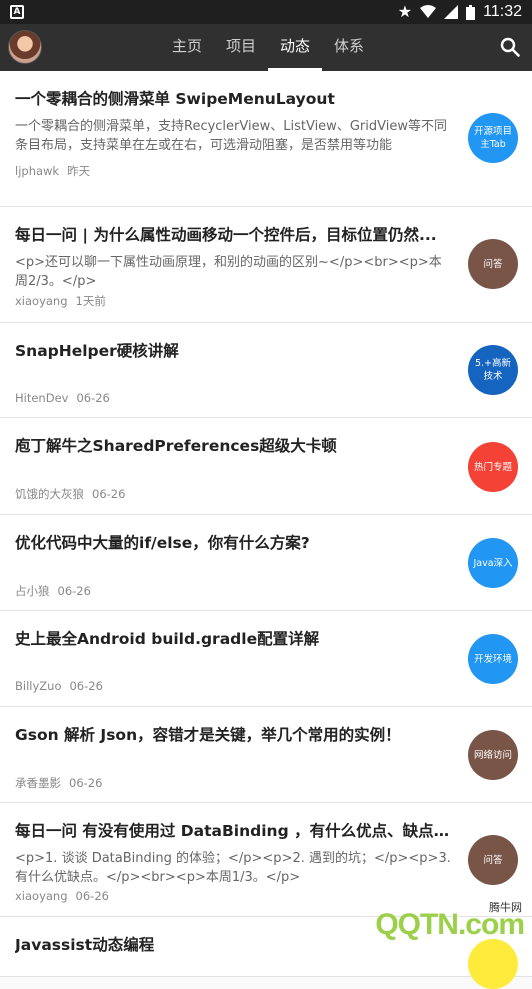  What do you see at coordinates (471, 12) in the screenshot?
I see `battery-icon` at bounding box center [471, 12].